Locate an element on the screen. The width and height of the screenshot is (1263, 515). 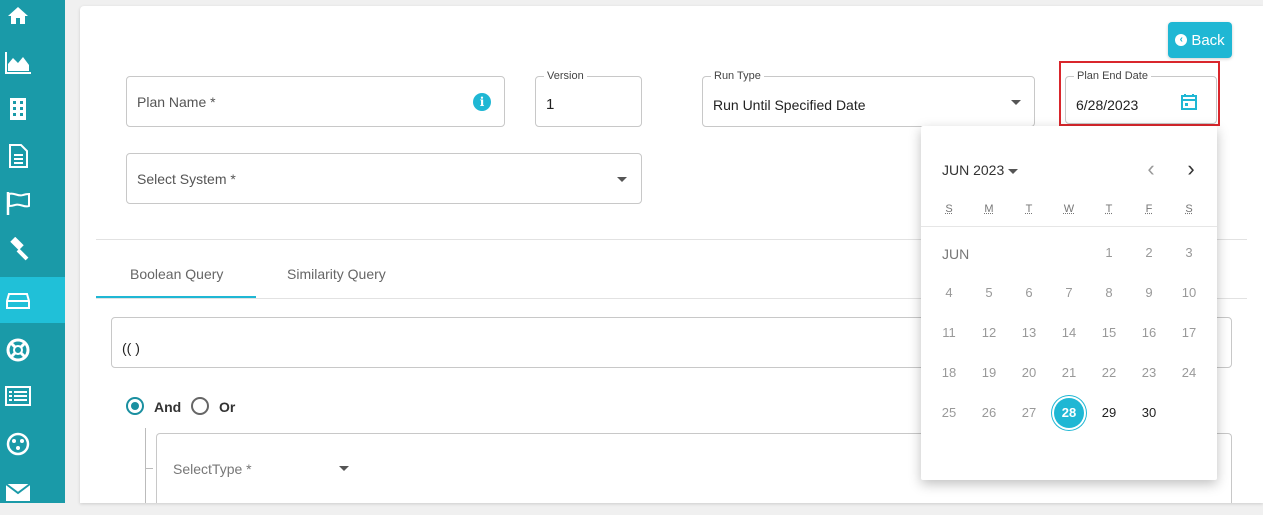
home-icon is located at coordinates (18, 15).